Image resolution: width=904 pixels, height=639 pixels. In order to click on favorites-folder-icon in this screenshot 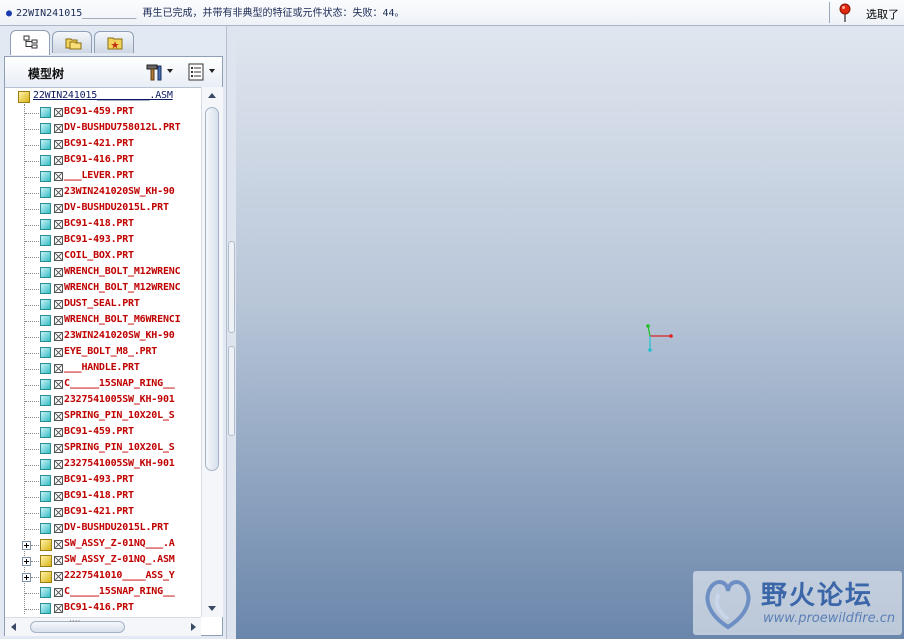, I will do `click(115, 43)`.